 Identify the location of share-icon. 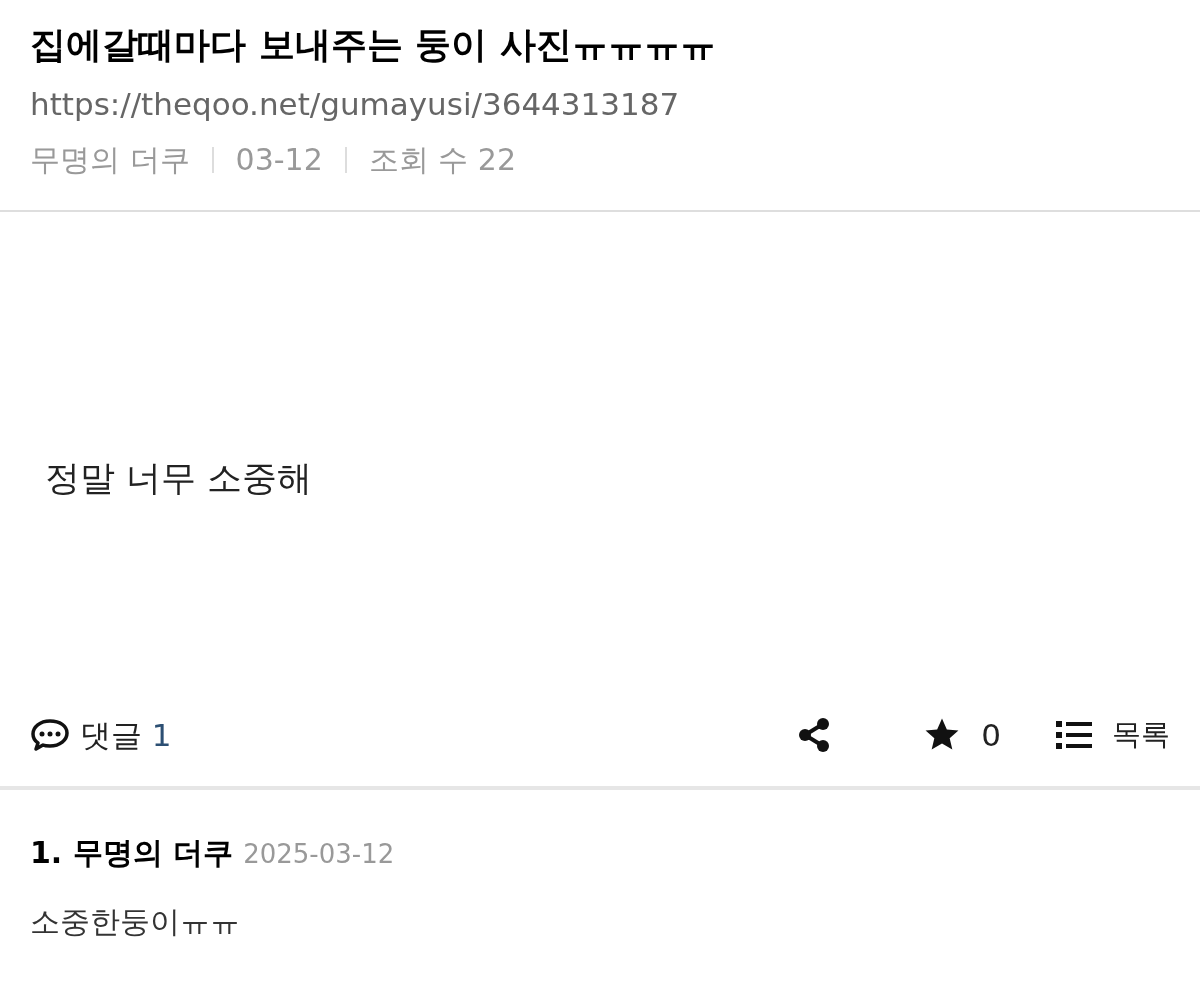
(814, 734).